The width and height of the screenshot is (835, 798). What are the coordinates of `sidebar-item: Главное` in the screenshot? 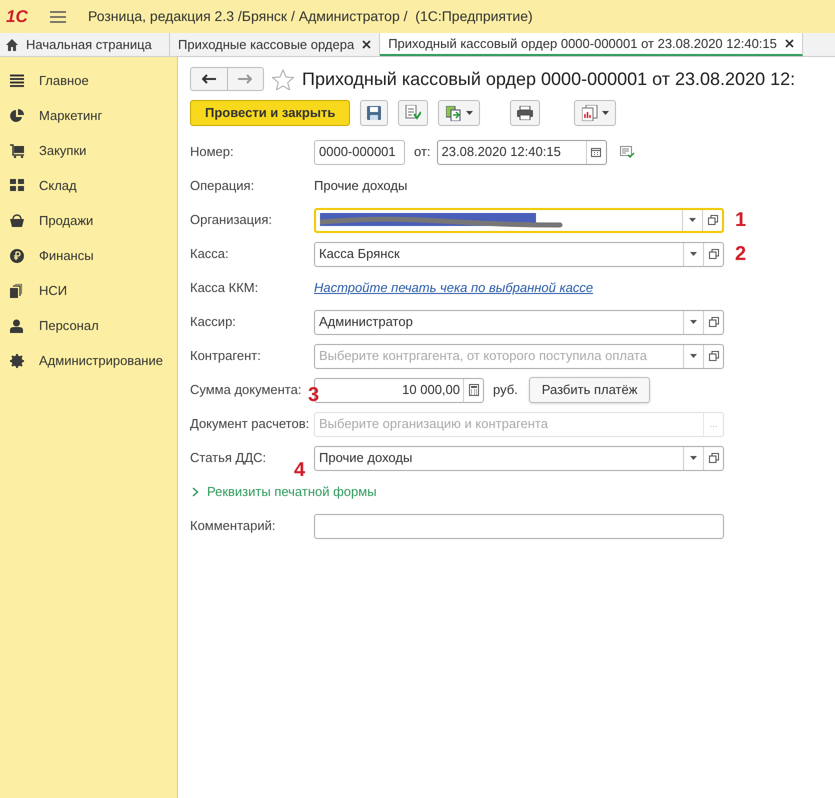 It's located at (64, 80).